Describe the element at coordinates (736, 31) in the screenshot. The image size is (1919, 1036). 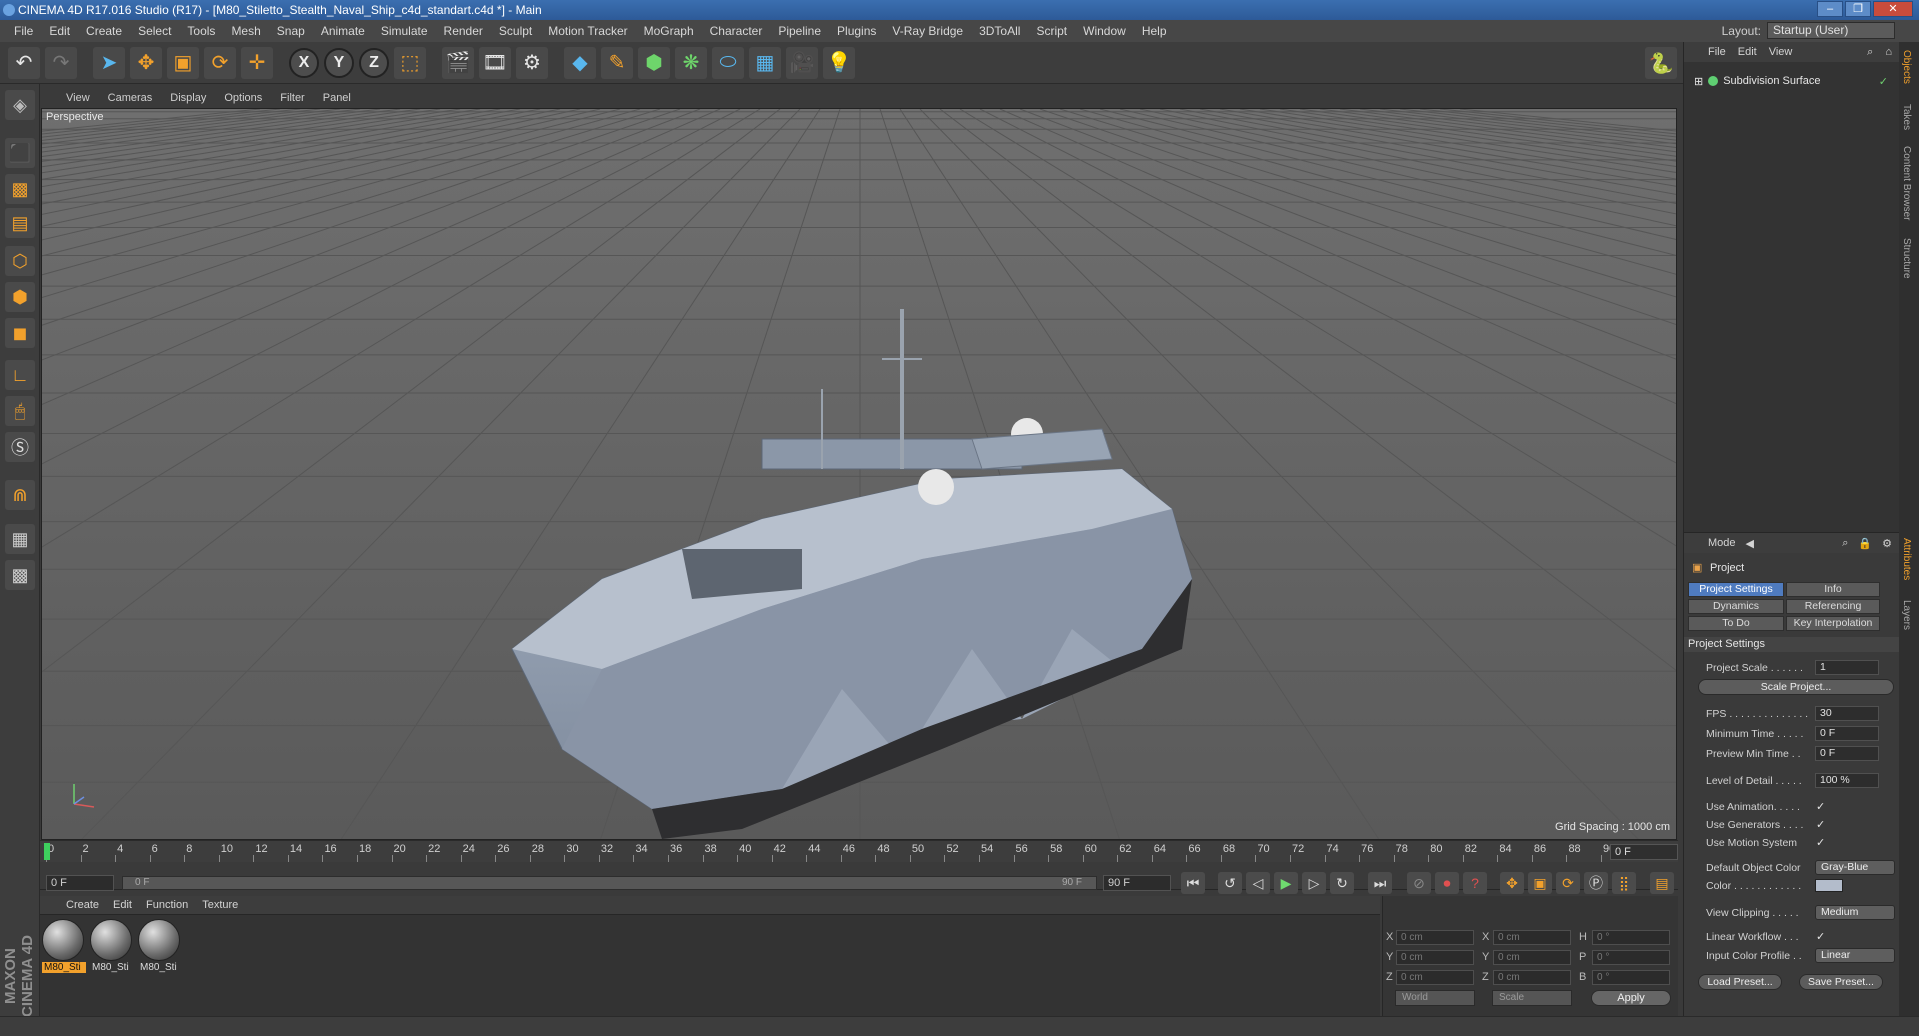
I see `menu-character: Character` at that location.